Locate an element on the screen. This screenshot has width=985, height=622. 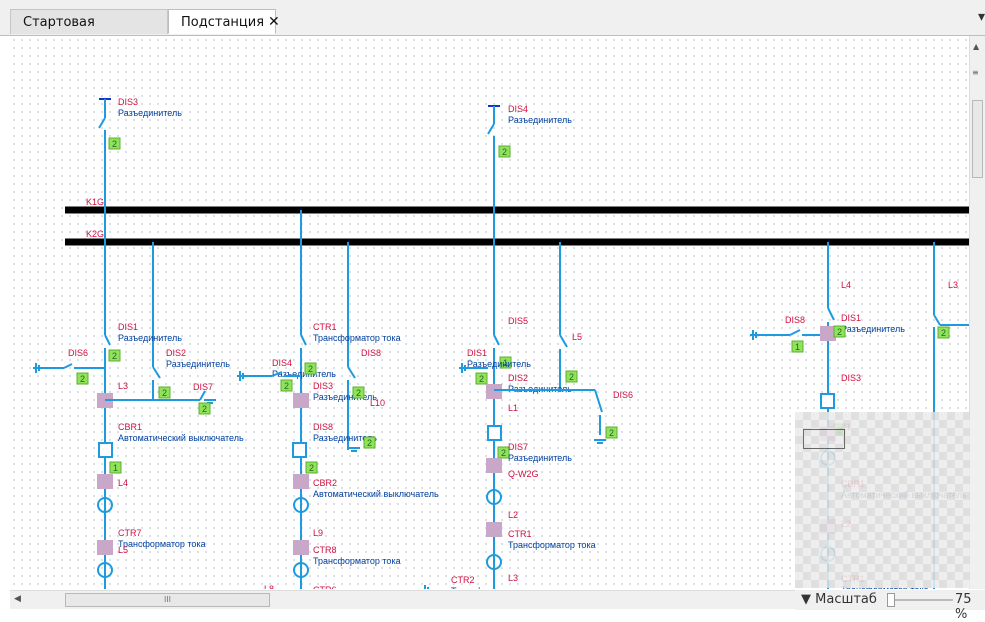
vertical-scrollbar: ▲ ≡ is located at coordinates (977, 312).